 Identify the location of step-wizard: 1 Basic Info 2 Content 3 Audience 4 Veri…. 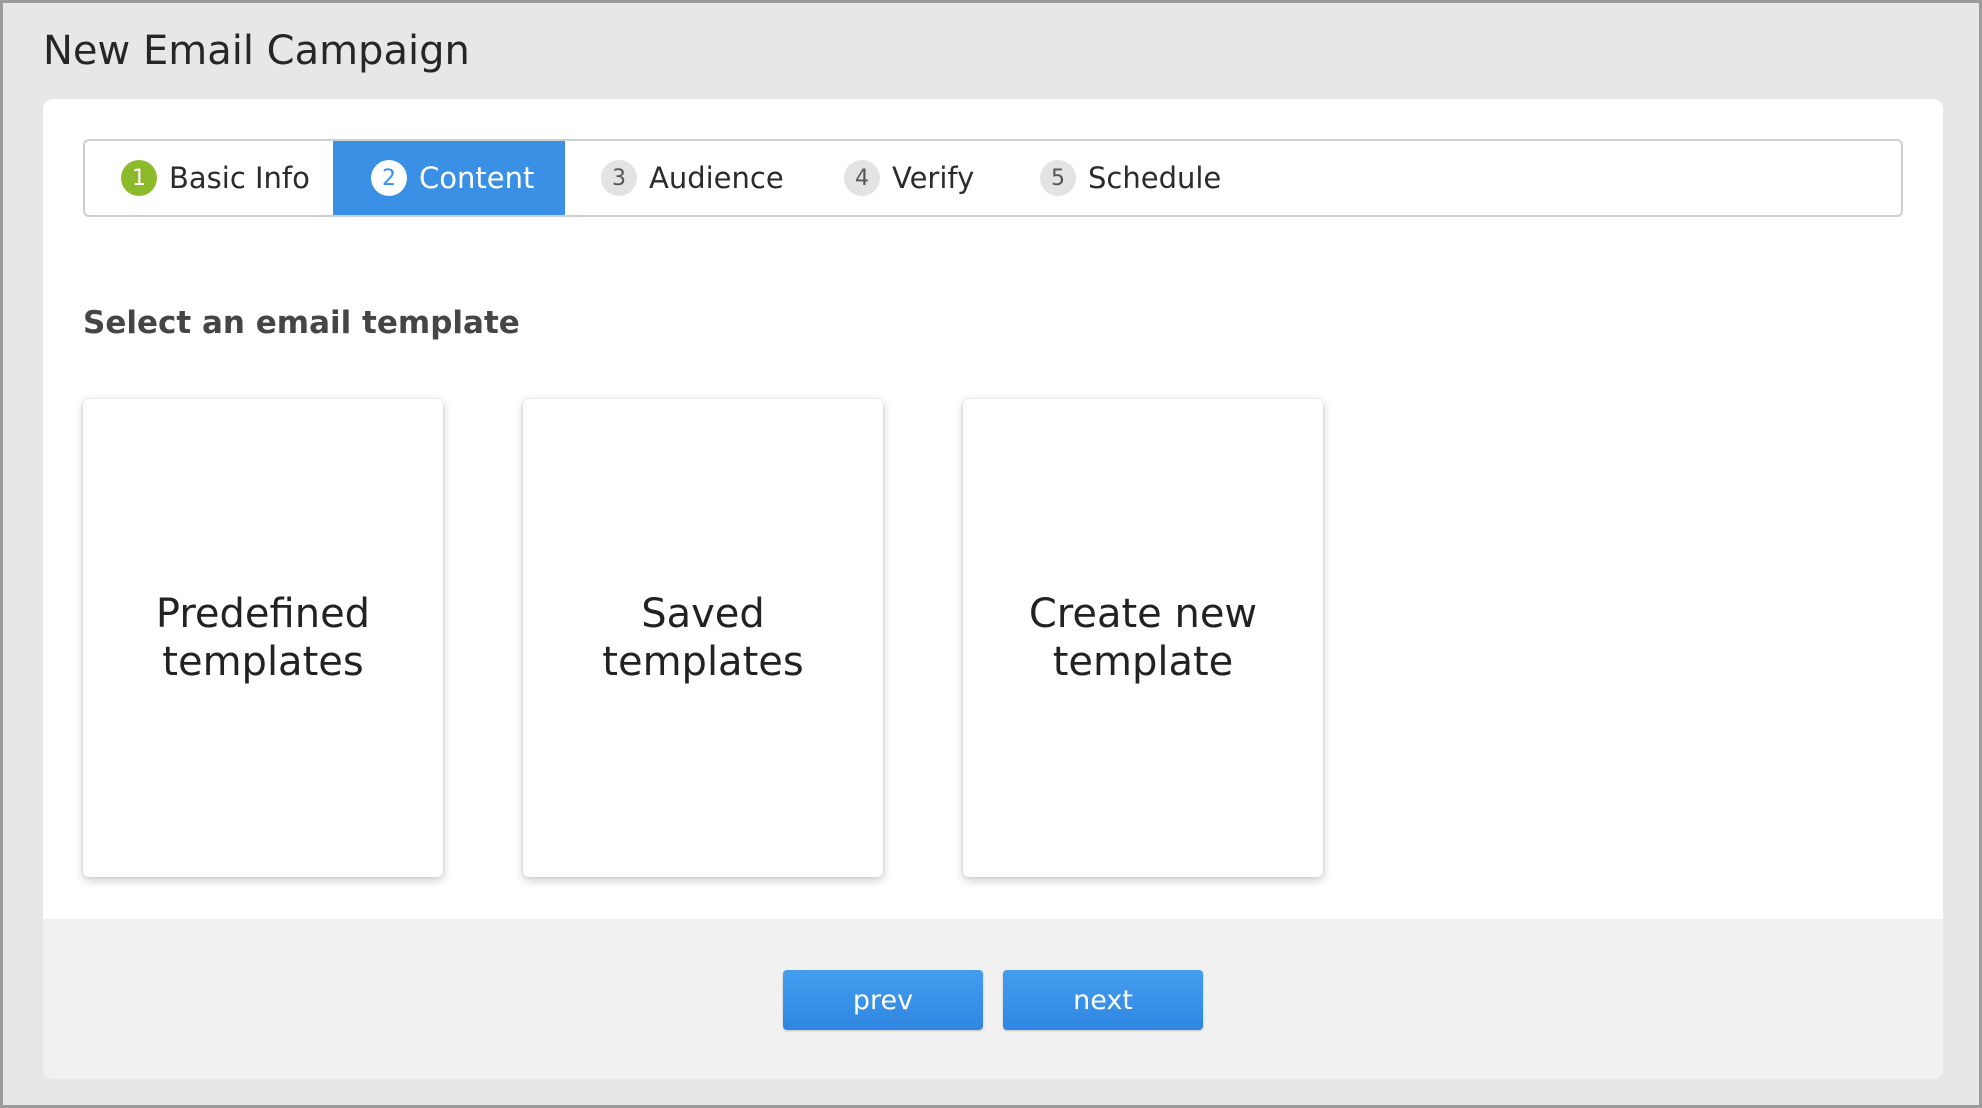
(993, 178).